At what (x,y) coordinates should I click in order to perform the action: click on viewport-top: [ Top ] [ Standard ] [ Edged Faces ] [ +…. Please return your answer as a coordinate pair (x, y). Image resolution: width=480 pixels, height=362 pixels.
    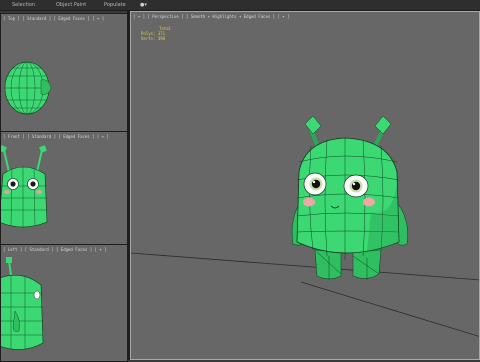
    Looking at the image, I should click on (64, 72).